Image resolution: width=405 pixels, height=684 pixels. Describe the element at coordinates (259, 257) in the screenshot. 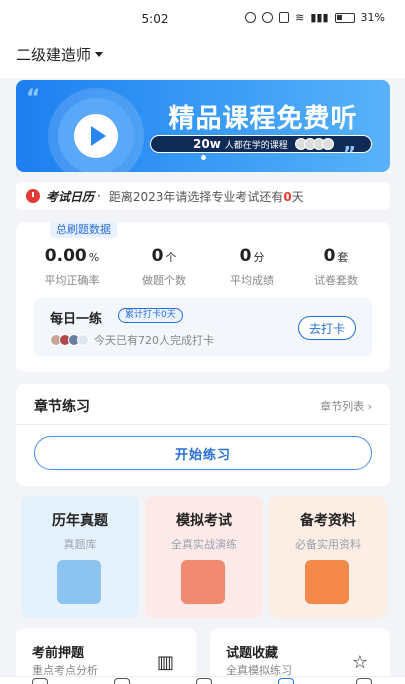

I see `stat-unit: 分` at that location.